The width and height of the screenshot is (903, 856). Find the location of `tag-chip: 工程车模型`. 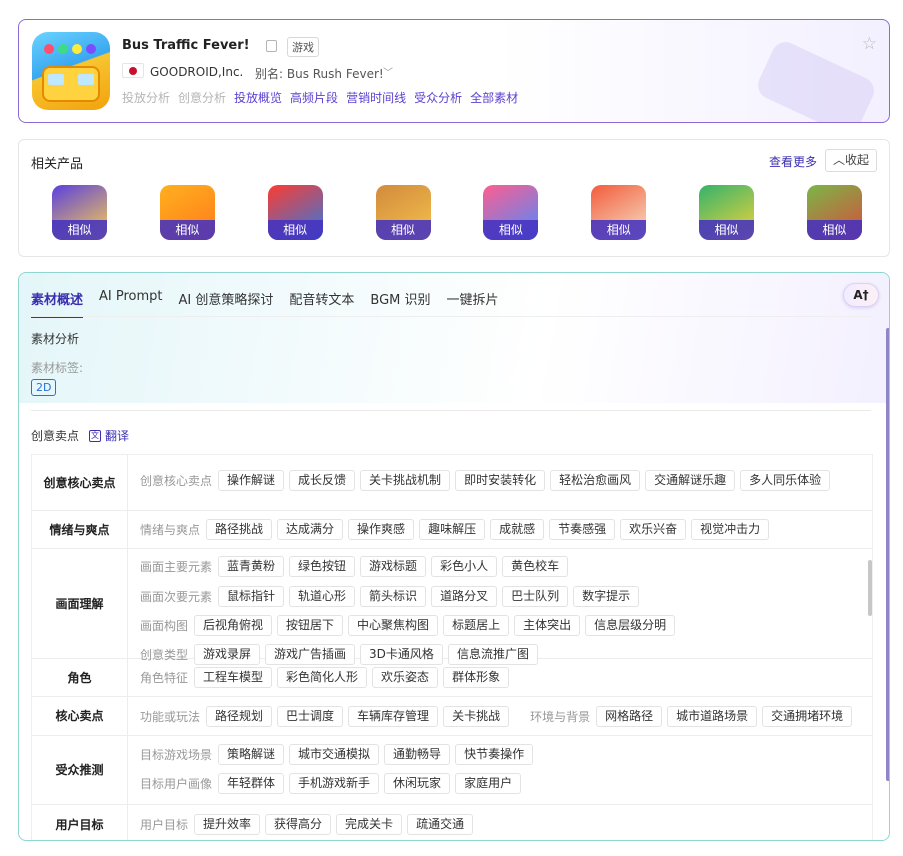

tag-chip: 工程车模型 is located at coordinates (233, 677).